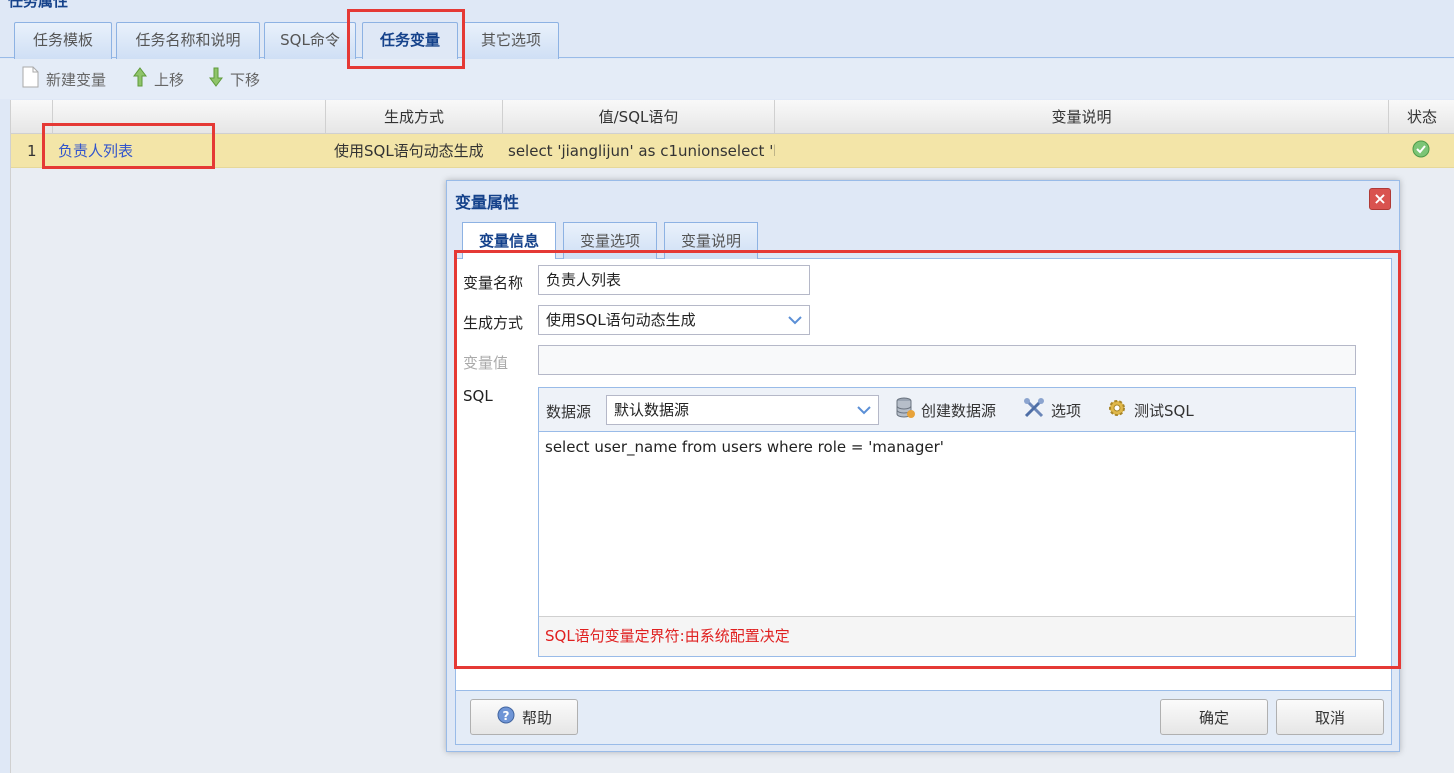  I want to click on column-header-method: 生成方式, so click(414, 117).